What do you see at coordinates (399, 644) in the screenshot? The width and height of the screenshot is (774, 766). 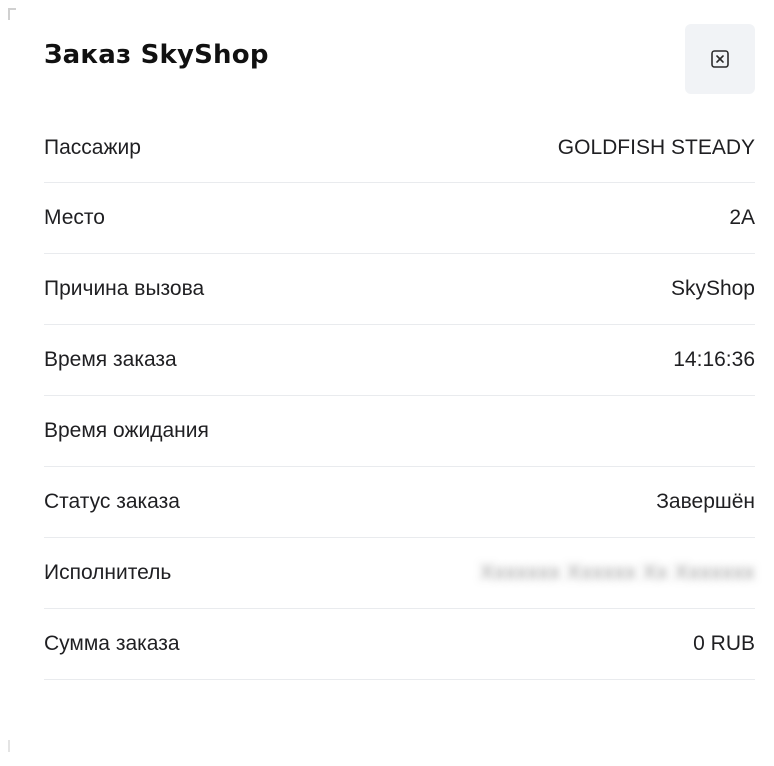 I see `row-order-amount: Сумма заказа 0 RUB` at bounding box center [399, 644].